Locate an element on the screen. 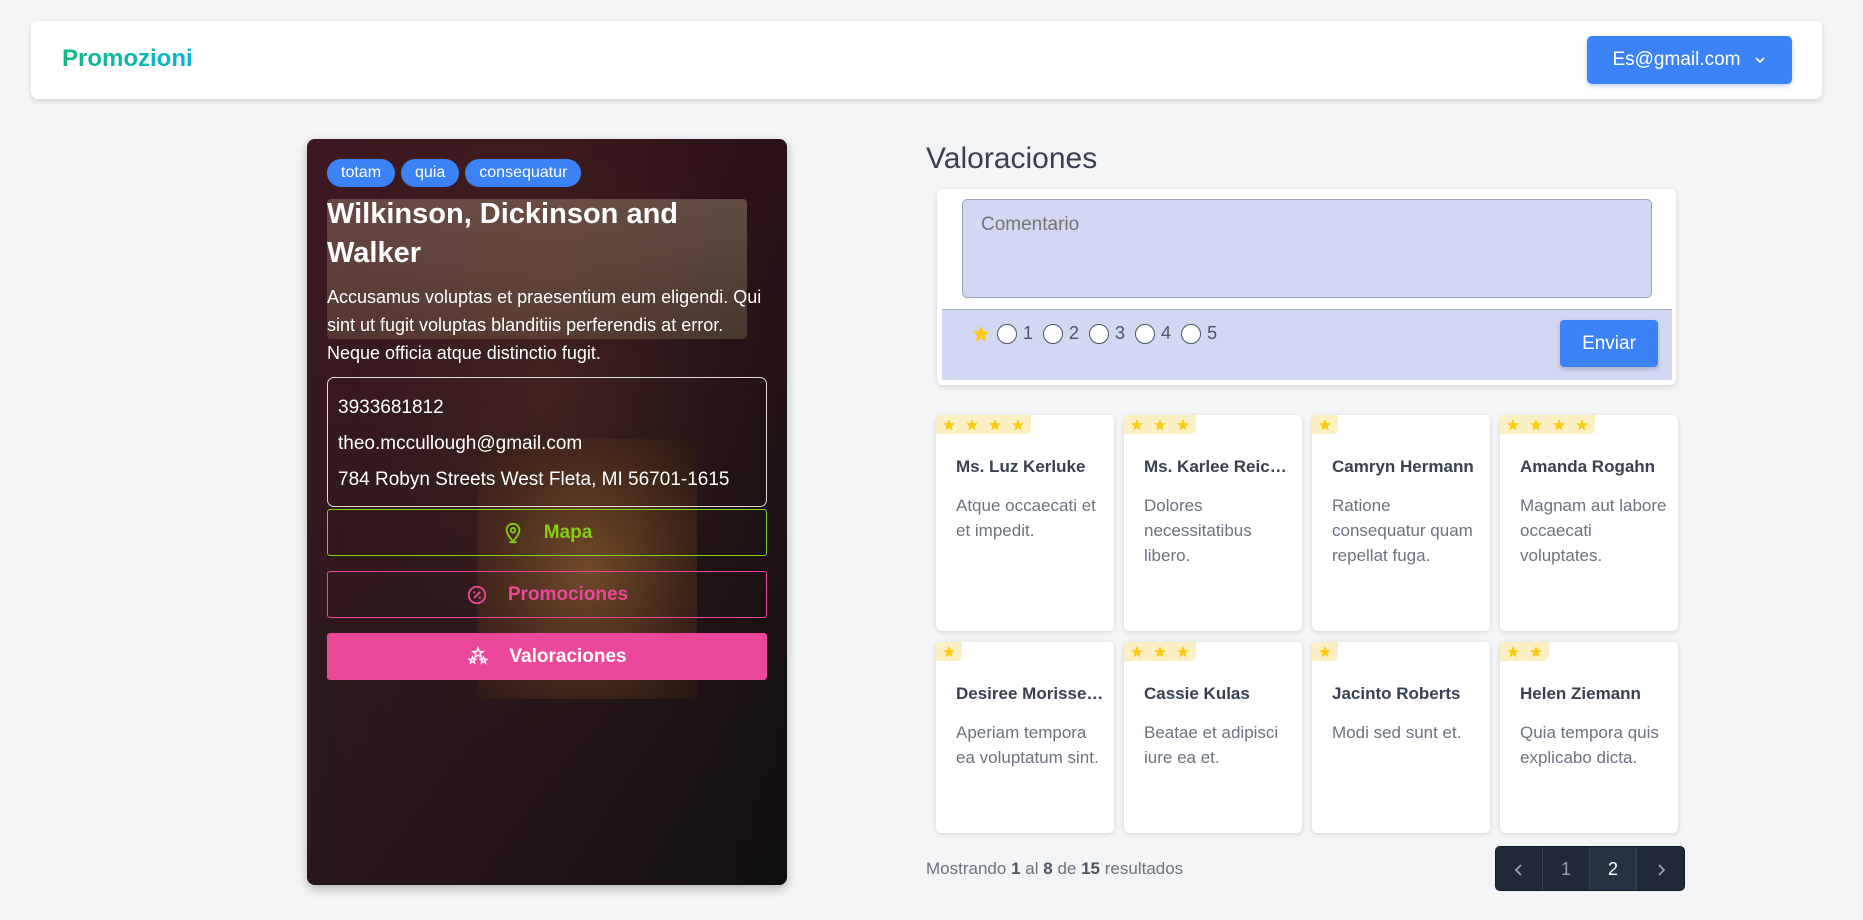  review-author: Ms. Karlee Reichert is located at coordinates (1219, 466).